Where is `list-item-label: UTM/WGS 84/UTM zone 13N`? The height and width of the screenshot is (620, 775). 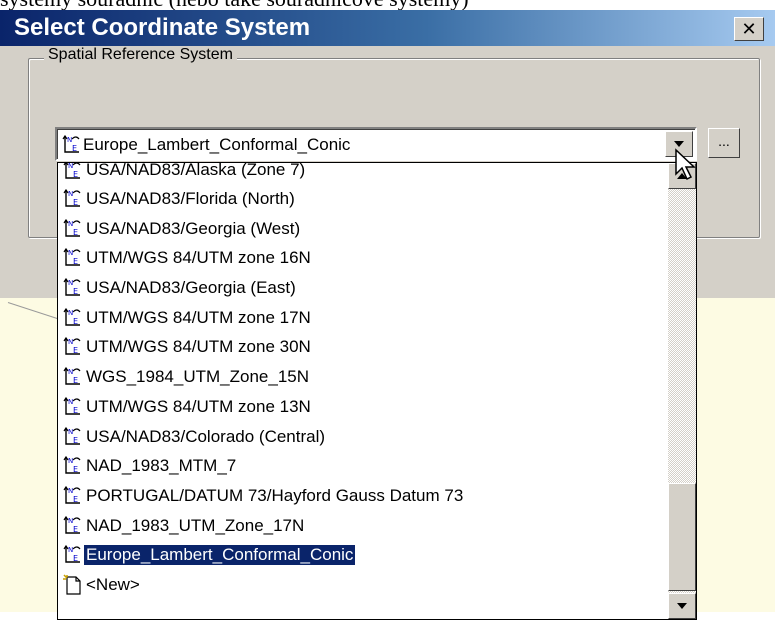
list-item-label: UTM/WGS 84/UTM zone 13N is located at coordinates (198, 406).